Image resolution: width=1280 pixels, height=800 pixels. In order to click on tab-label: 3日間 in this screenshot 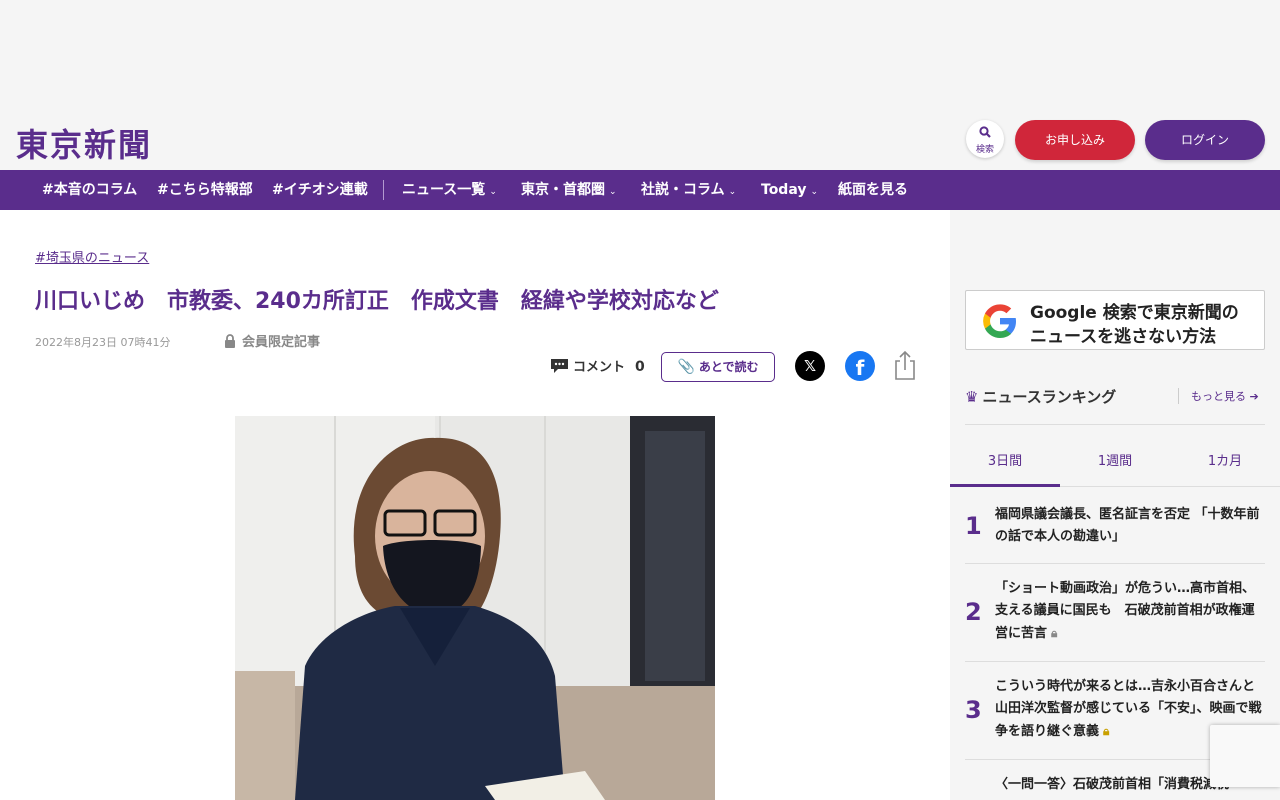, I will do `click(1005, 461)`.